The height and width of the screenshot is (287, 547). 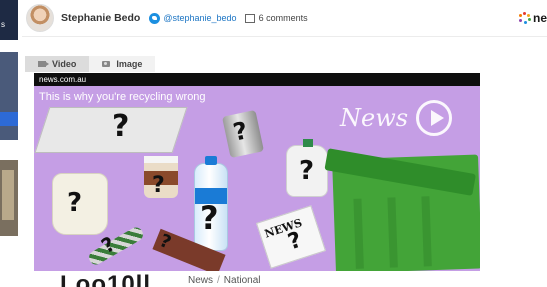 I want to click on brand-logo: ne, so click(x=532, y=18).